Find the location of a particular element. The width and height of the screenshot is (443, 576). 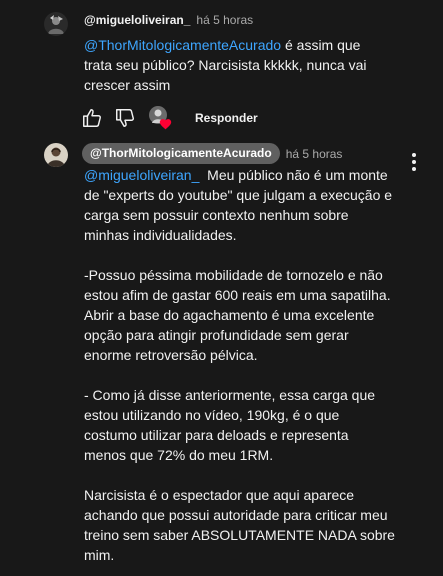

comment-header: @ThorMitologicamenteAcurado há 5 horas is located at coordinates (212, 153).